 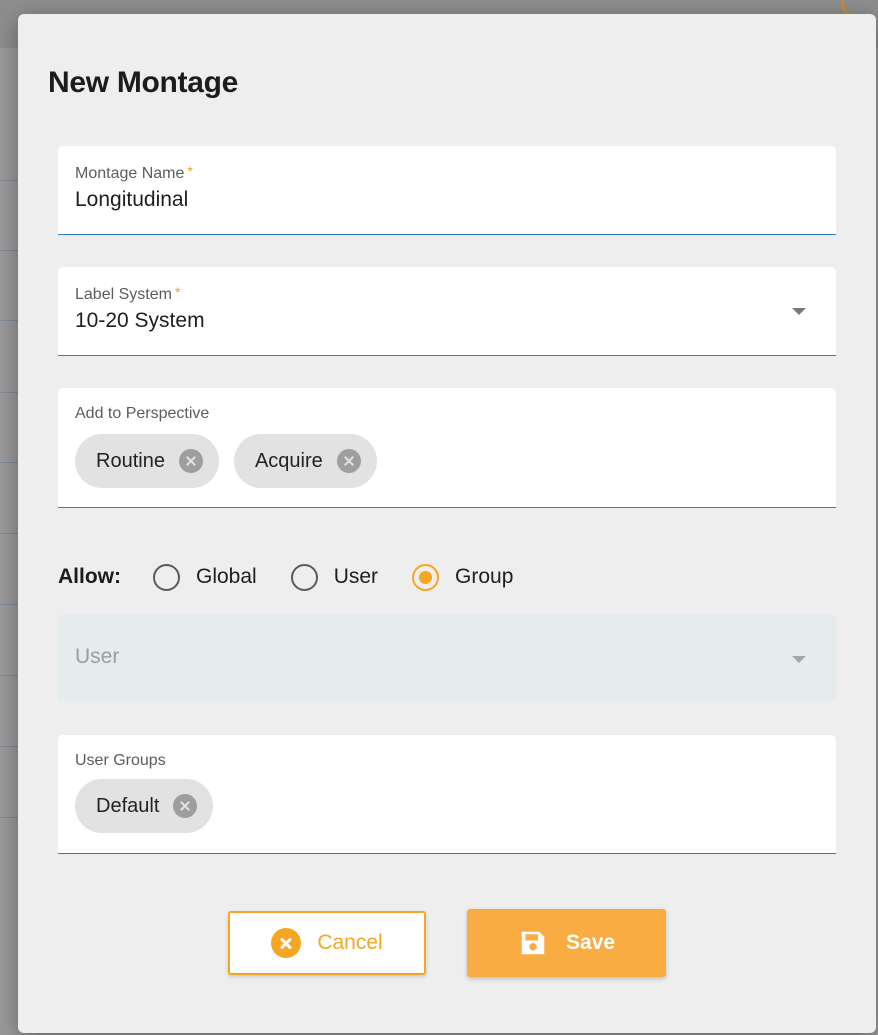 I want to click on chip-label: Acquire, so click(x=288, y=460).